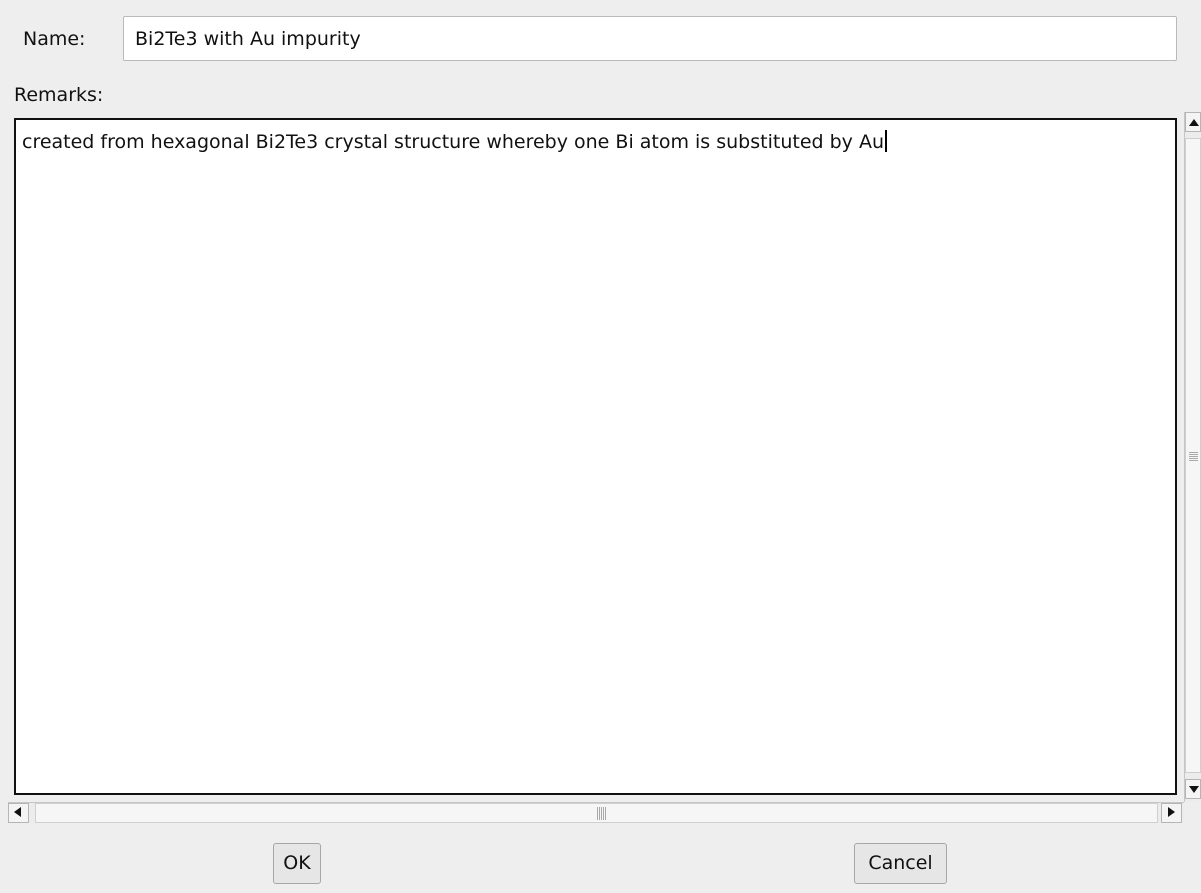  I want to click on scroll-right-button, so click(1171, 813).